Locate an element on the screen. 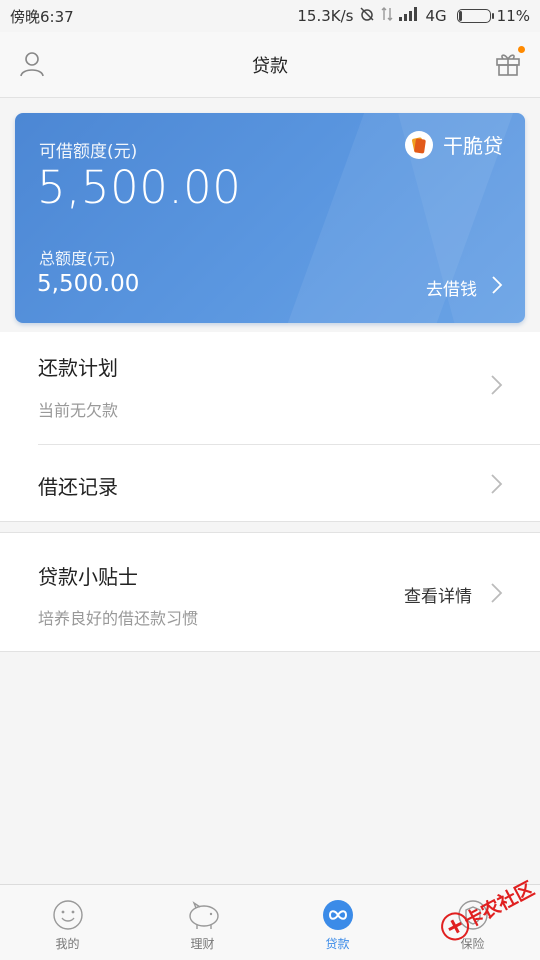 Image resolution: width=540 pixels, height=960 pixels. borrow-repay-records-row: 借还记录 is located at coordinates (270, 483).